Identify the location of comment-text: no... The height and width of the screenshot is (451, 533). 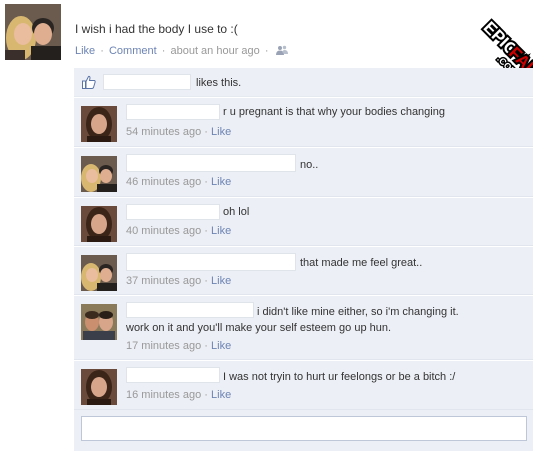
(309, 165).